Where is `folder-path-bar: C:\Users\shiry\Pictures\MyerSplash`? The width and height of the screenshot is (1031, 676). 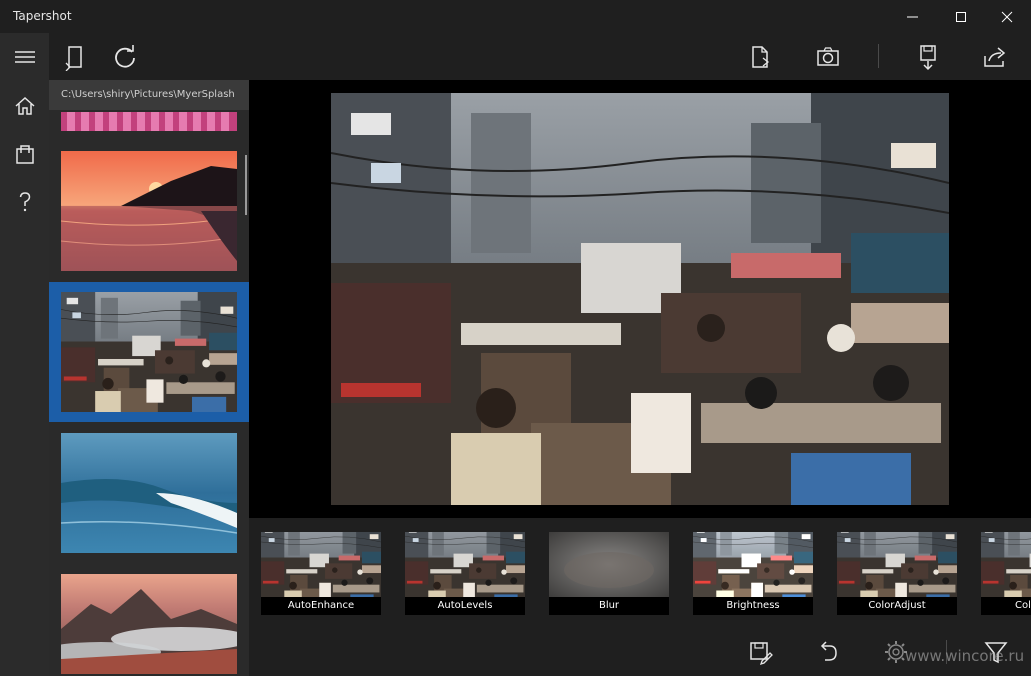 folder-path-bar: C:\Users\shiry\Pictures\MyerSplash is located at coordinates (149, 95).